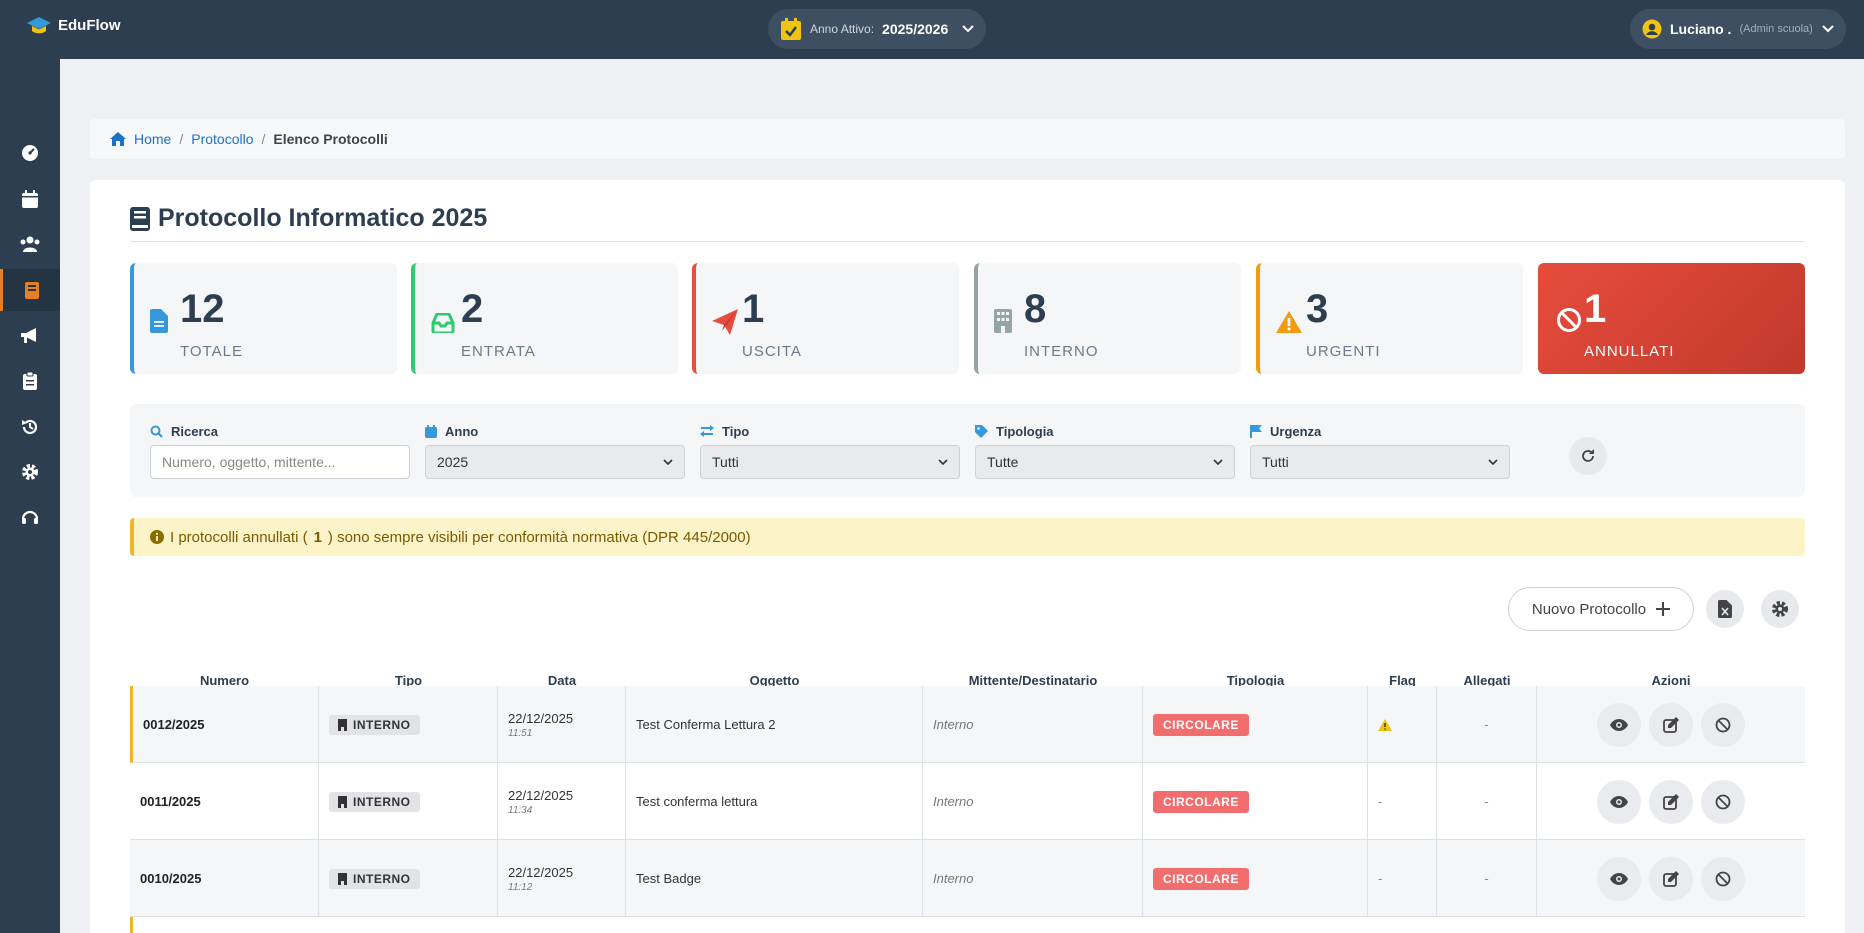 This screenshot has width=1864, height=933. What do you see at coordinates (498, 351) in the screenshot?
I see `stat-label: ENTRATA` at bounding box center [498, 351].